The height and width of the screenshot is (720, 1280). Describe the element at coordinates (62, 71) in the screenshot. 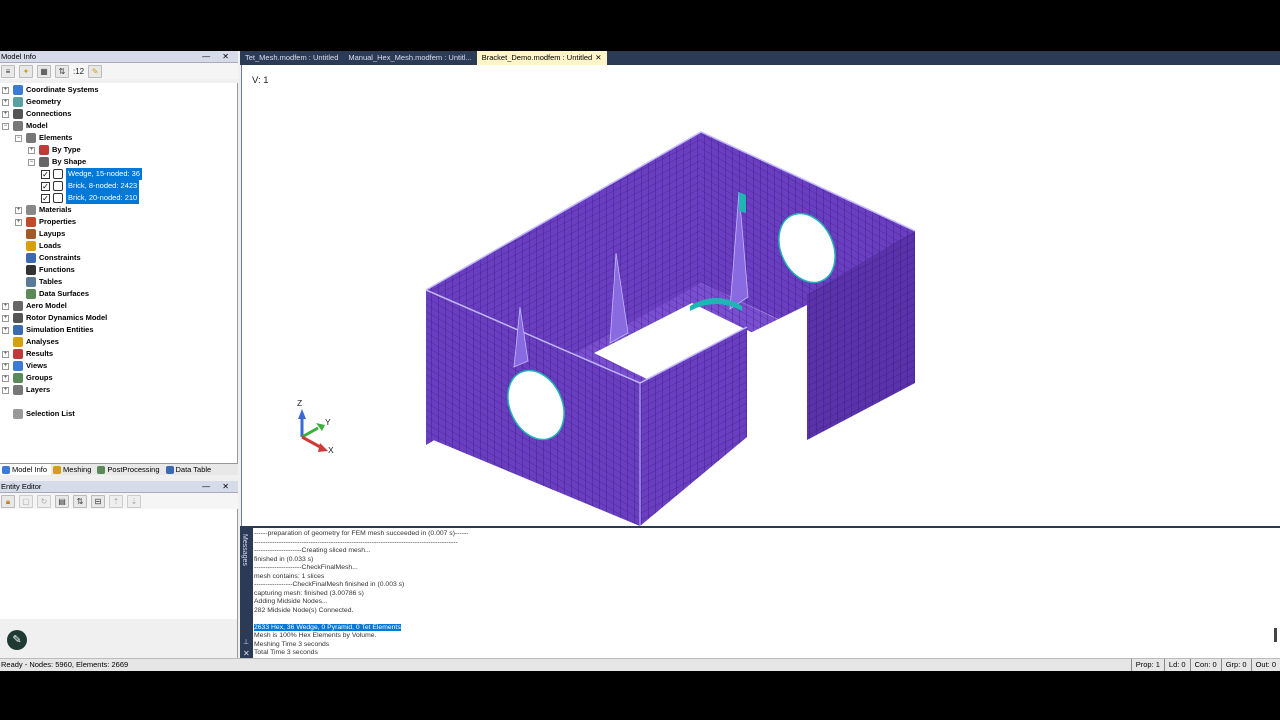

I see `sort-icon: ⇅` at that location.